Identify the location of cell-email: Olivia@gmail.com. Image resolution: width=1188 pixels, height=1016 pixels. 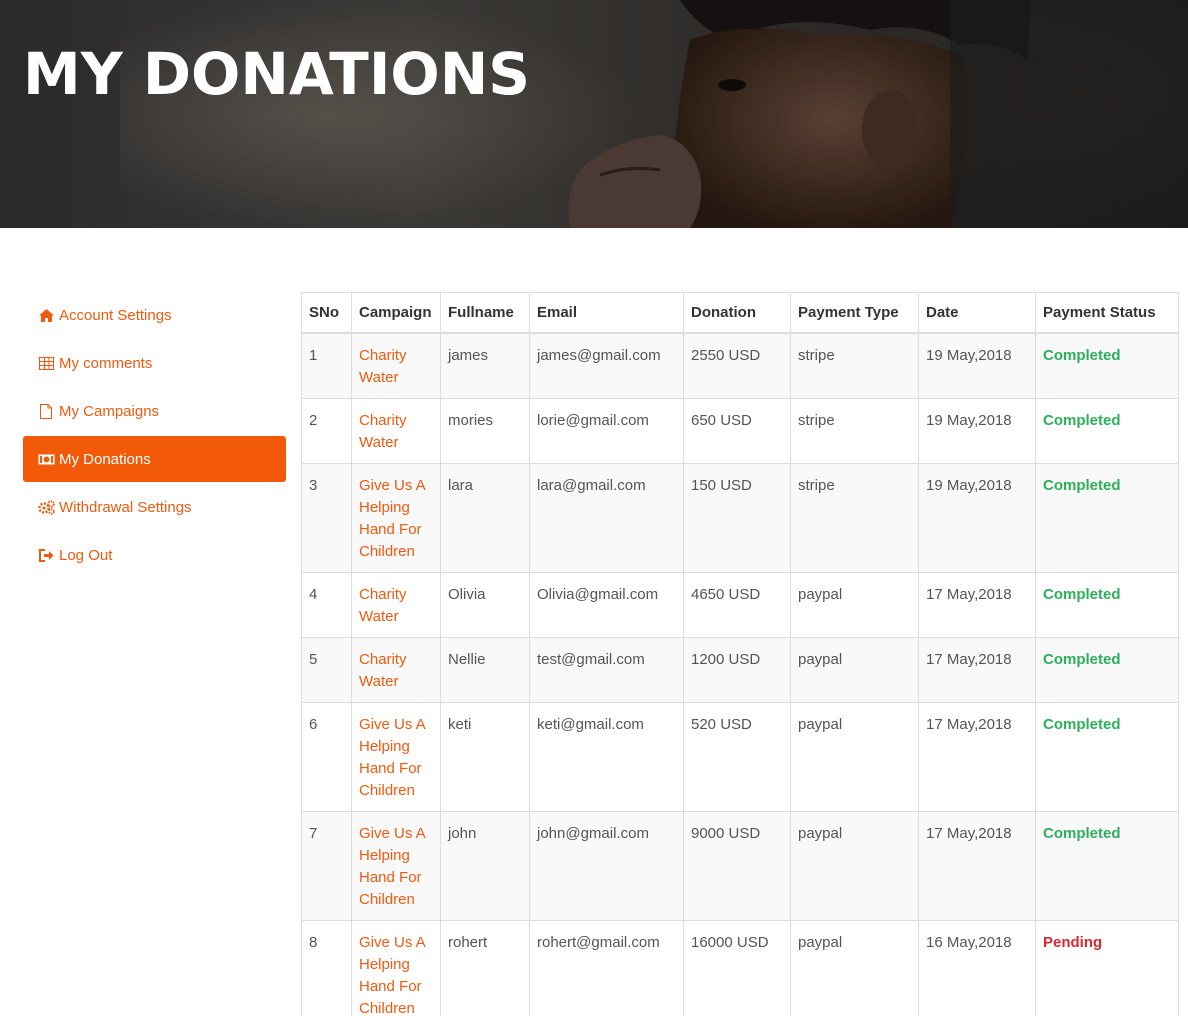
(606, 604).